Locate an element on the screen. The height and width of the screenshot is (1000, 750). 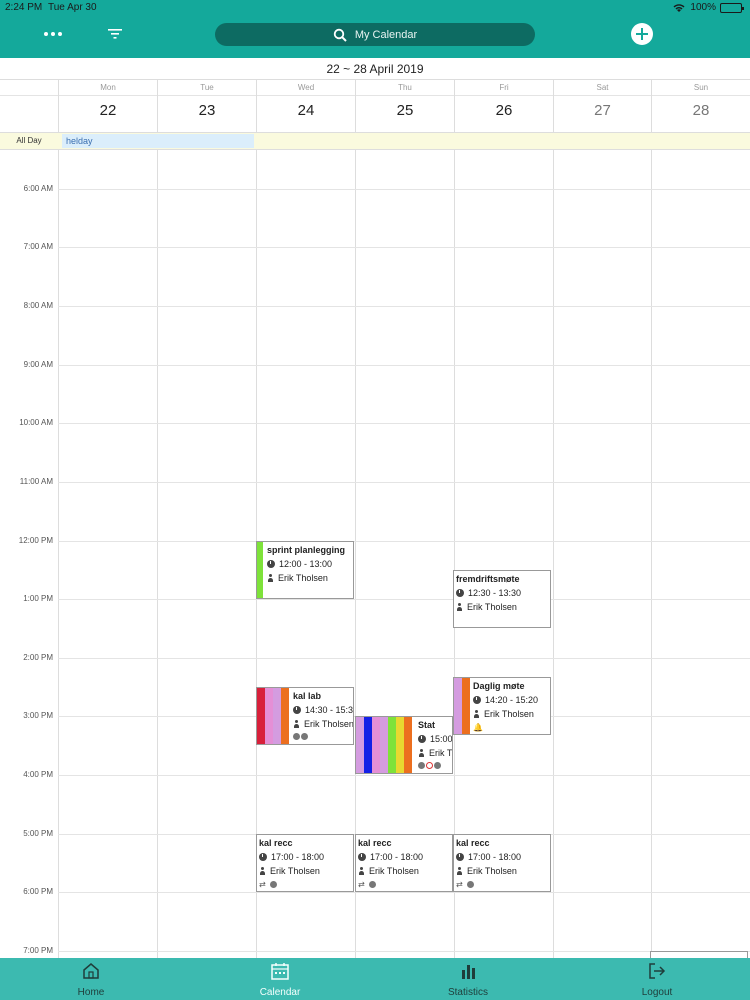
time-label: 11:00 AM is located at coordinates (36, 481).